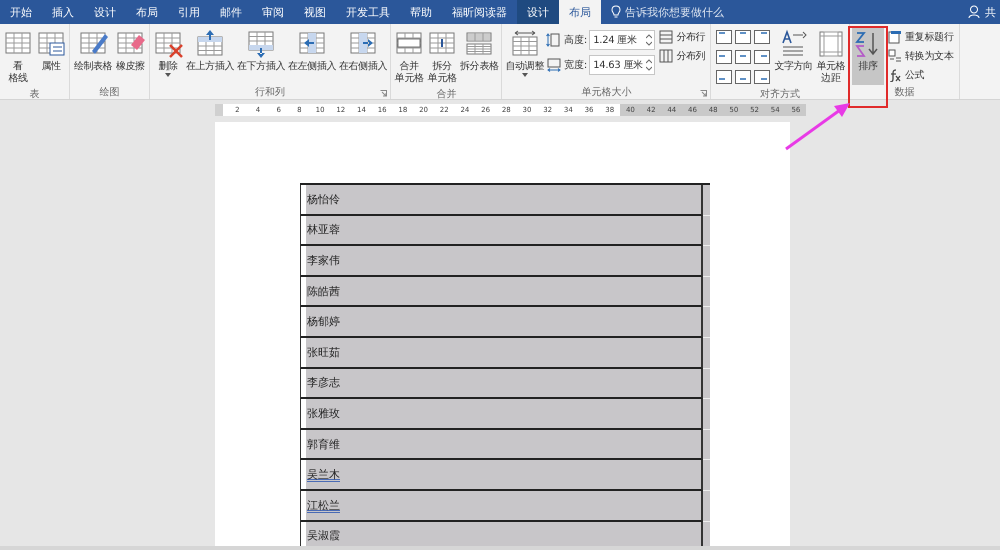 The width and height of the screenshot is (1000, 550). Describe the element at coordinates (501, 384) in the screenshot. I see `table-cell: 李彦志` at that location.